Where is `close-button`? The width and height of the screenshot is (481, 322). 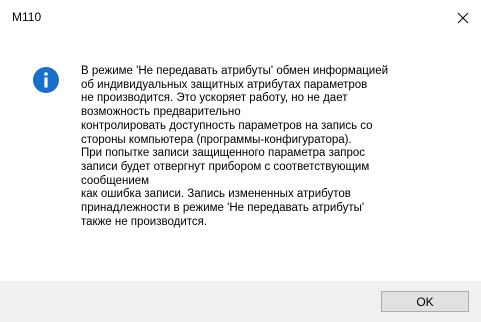 close-button is located at coordinates (463, 18).